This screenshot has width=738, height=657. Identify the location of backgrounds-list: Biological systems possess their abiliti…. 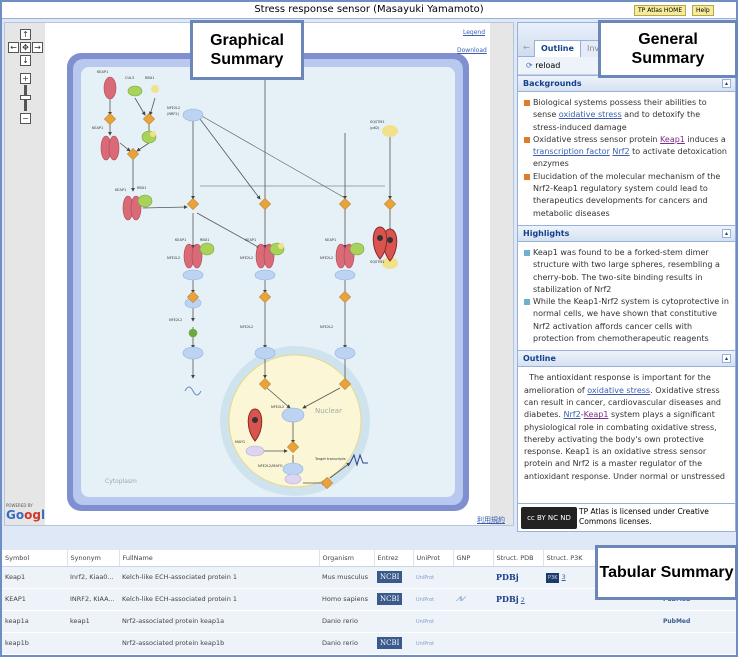
(626, 158).